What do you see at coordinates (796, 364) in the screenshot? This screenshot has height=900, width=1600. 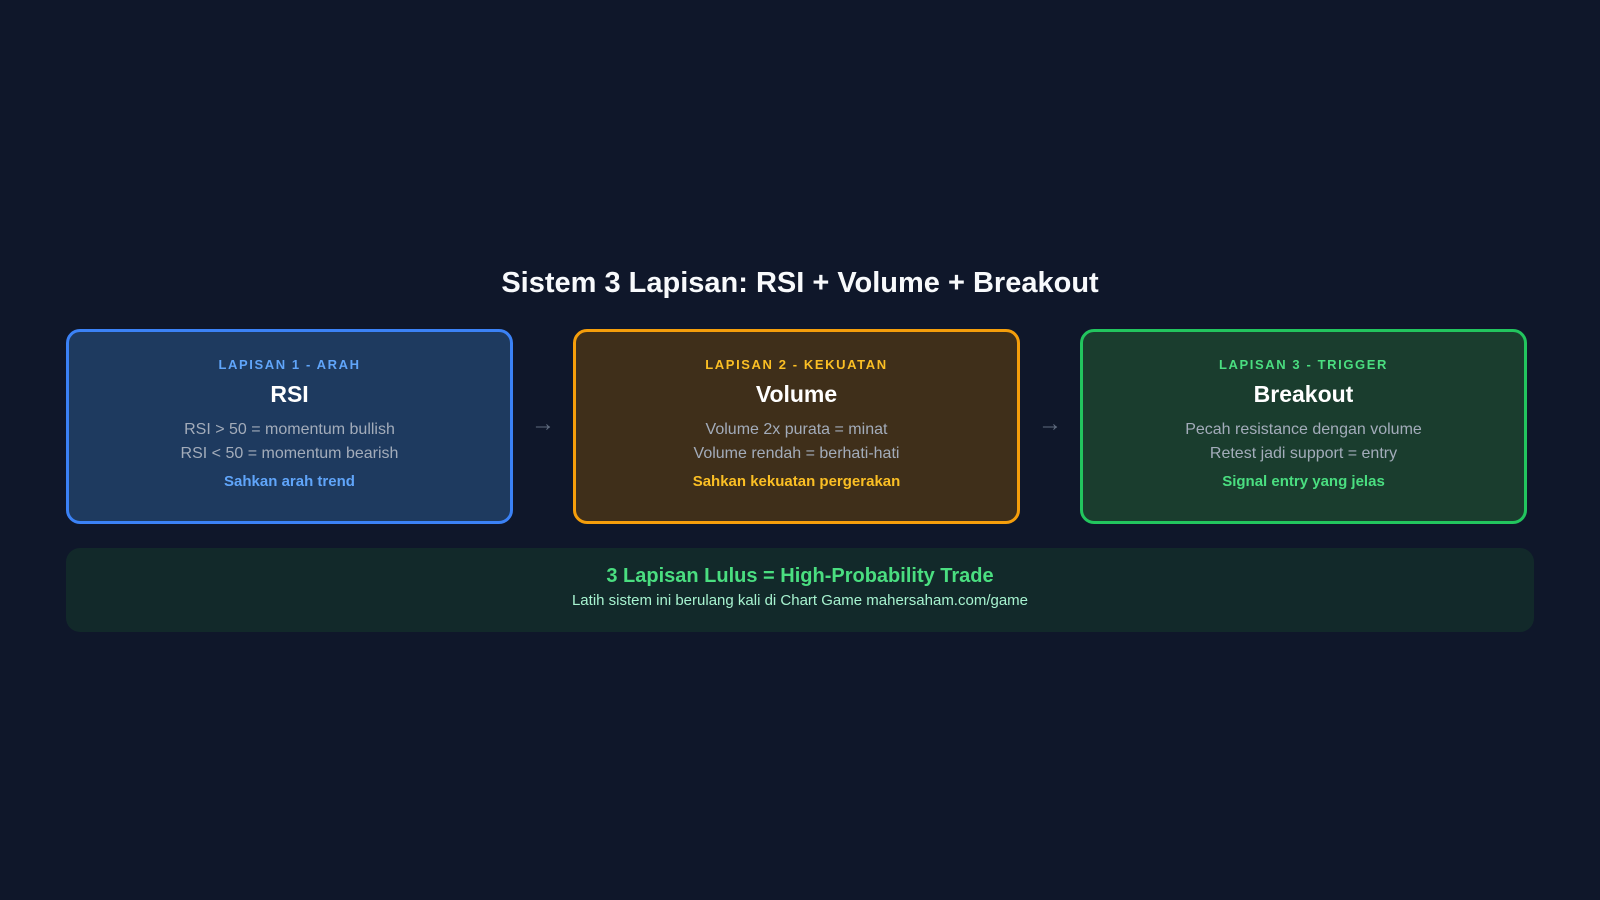 I see `layer-label: LAPISAN 2 - KEKUATAN` at bounding box center [796, 364].